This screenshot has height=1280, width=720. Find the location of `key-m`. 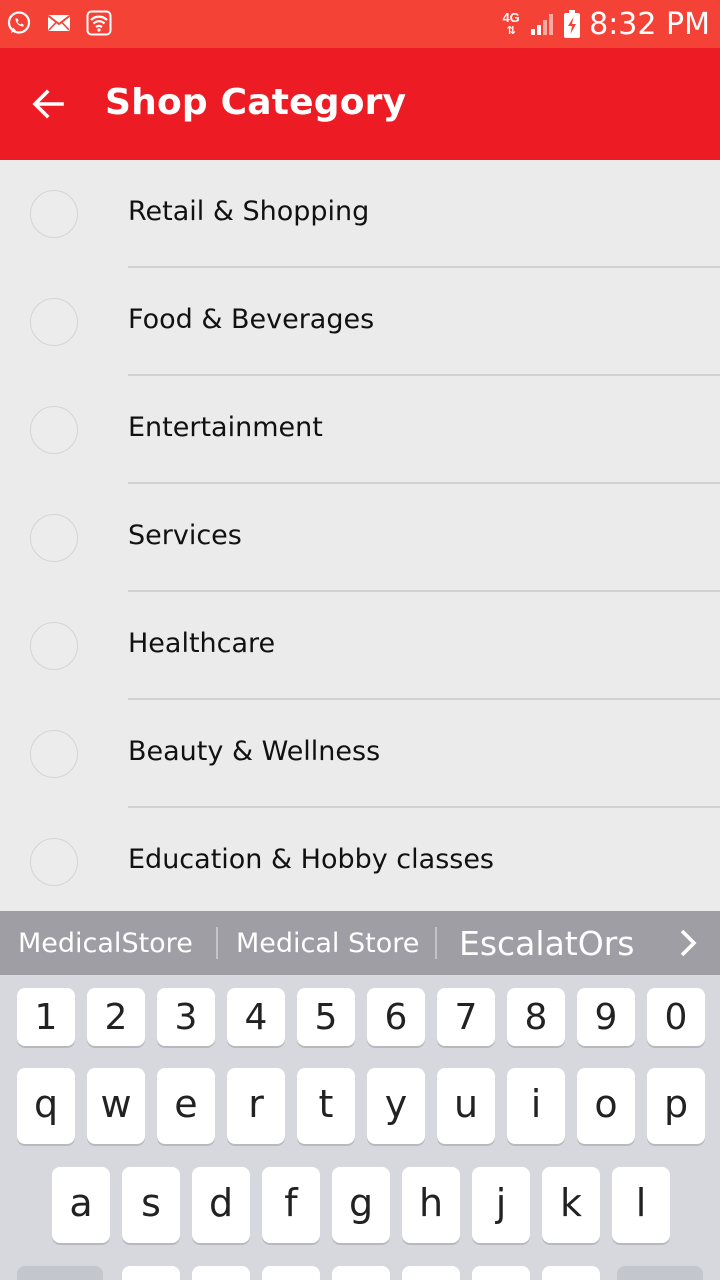

key-m is located at coordinates (571, 1273).